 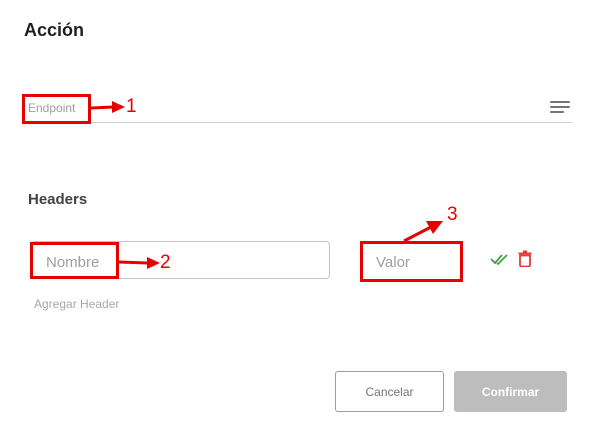 I want to click on menu-lines-icon, so click(x=560, y=108).